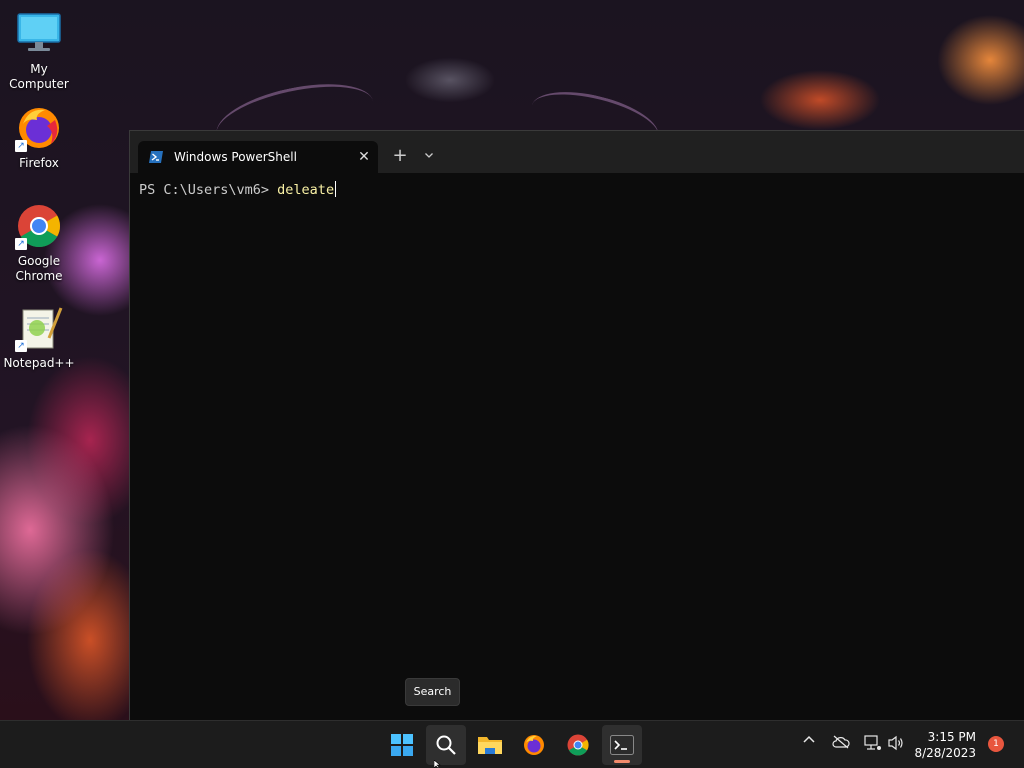 The height and width of the screenshot is (768, 1024). Describe the element at coordinates (437, 764) in the screenshot. I see `mouse-pointer-icon` at that location.